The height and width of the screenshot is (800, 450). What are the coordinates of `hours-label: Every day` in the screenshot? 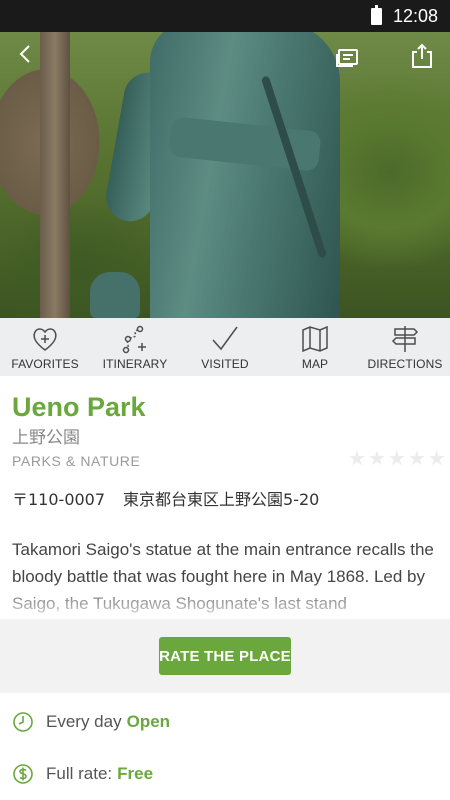 It's located at (84, 721).